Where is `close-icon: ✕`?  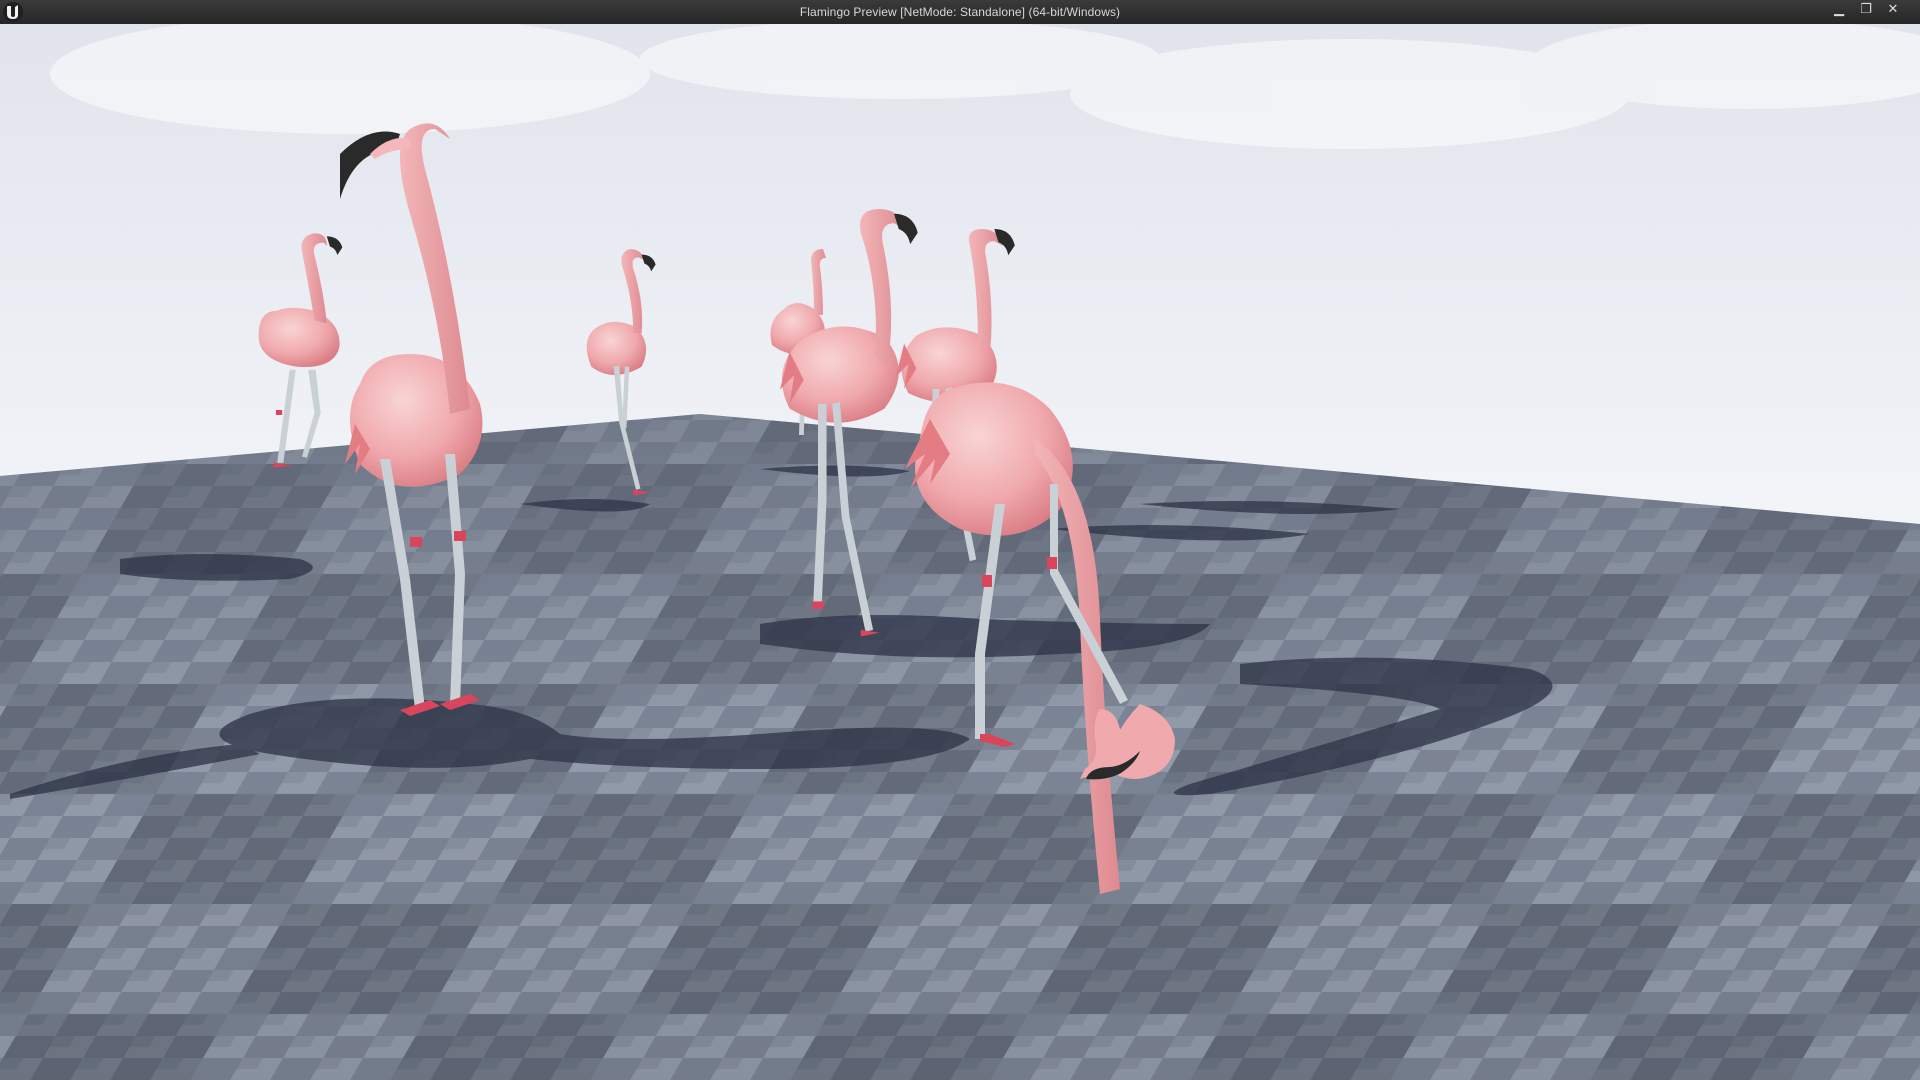 close-icon: ✕ is located at coordinates (1893, 10).